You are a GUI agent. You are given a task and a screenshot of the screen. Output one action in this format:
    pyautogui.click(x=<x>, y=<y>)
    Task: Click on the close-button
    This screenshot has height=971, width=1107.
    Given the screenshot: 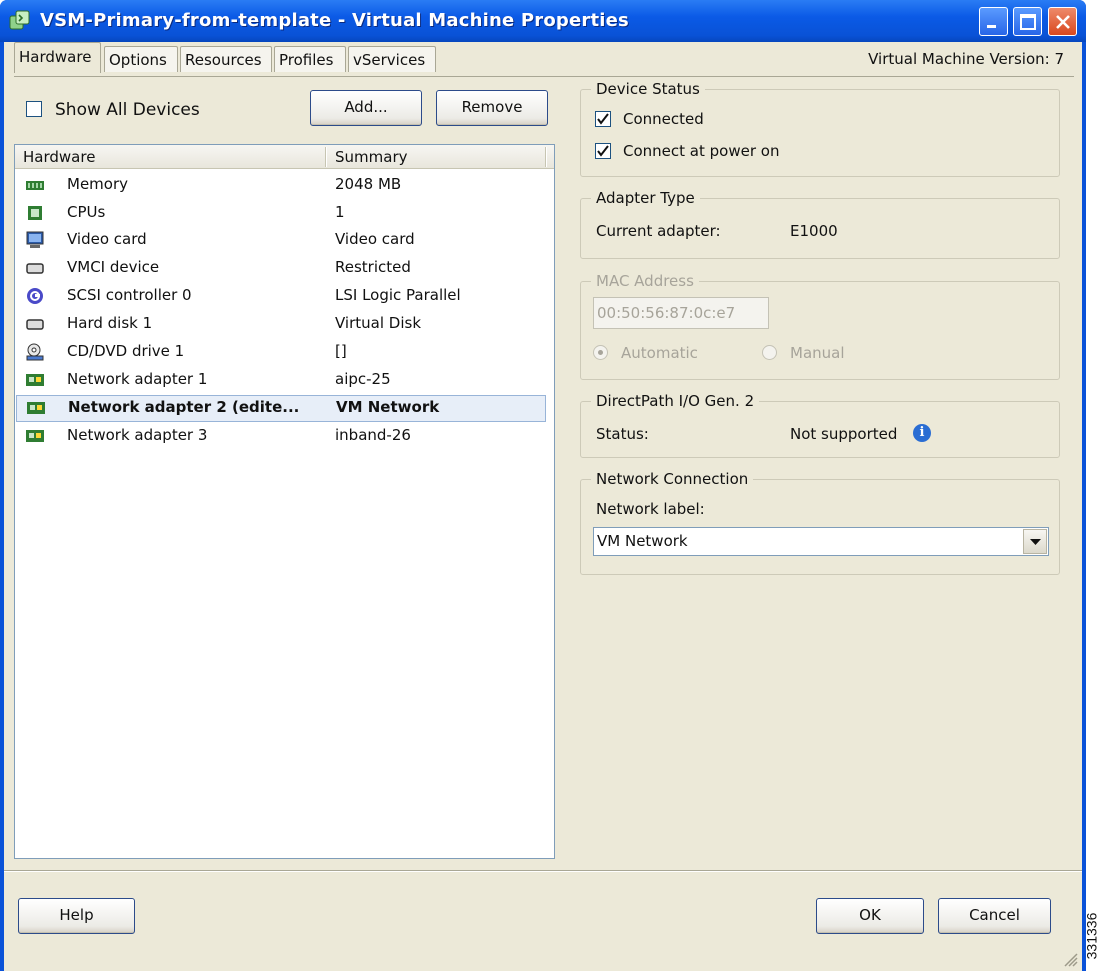 What is the action you would take?
    pyautogui.click(x=1062, y=21)
    